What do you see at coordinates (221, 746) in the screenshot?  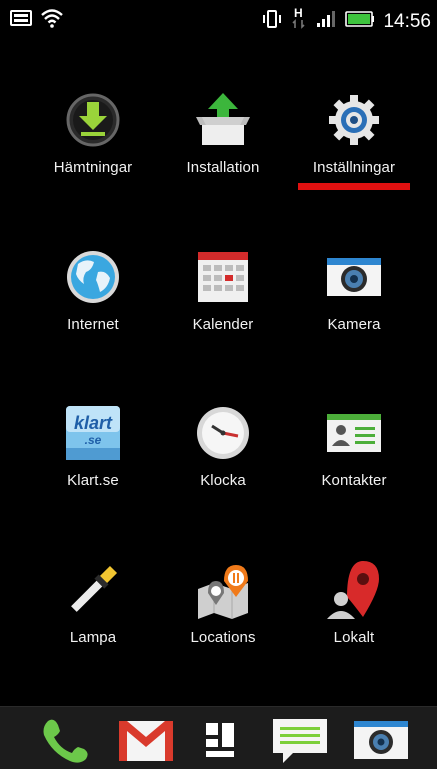 I see `app-drawer-icon` at bounding box center [221, 746].